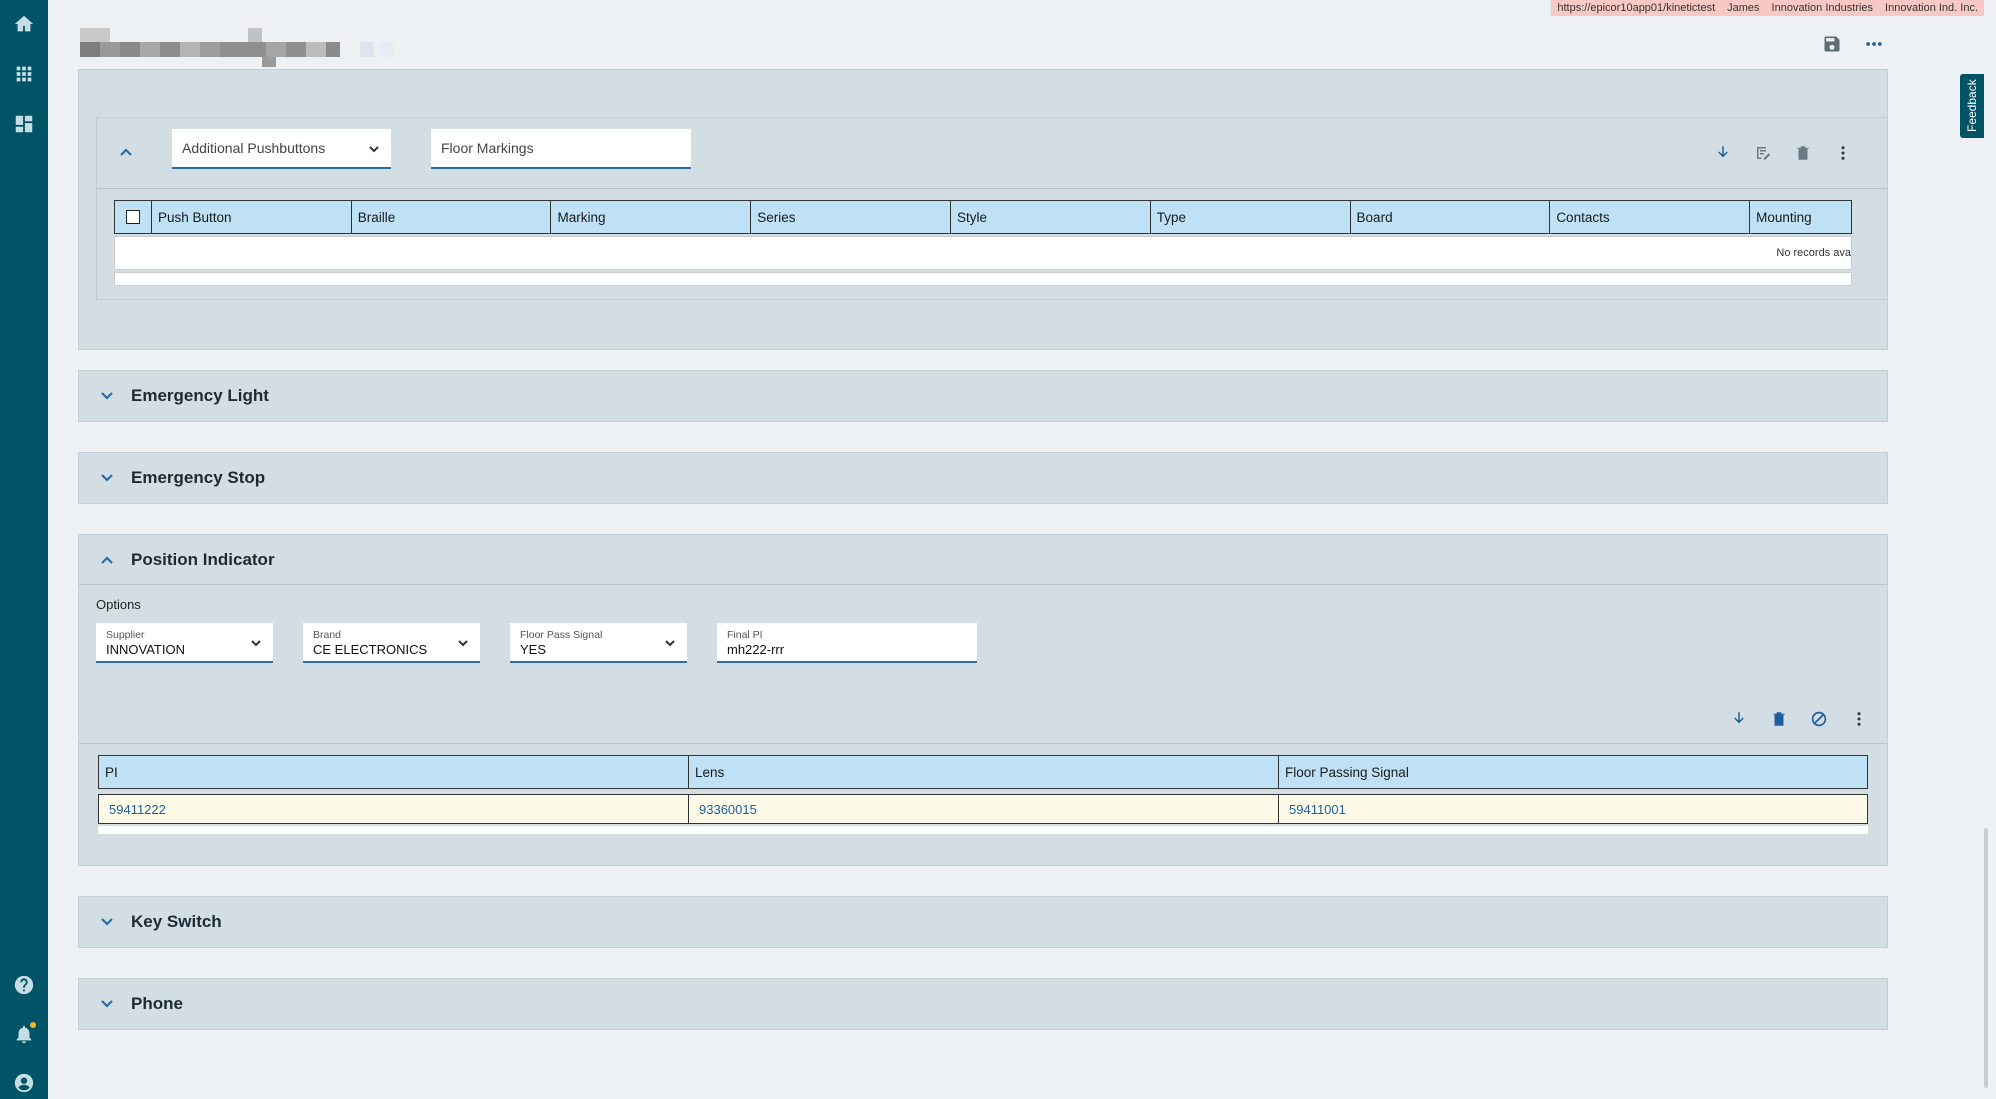  What do you see at coordinates (1763, 154) in the screenshot?
I see `edit-notes-icon` at bounding box center [1763, 154].